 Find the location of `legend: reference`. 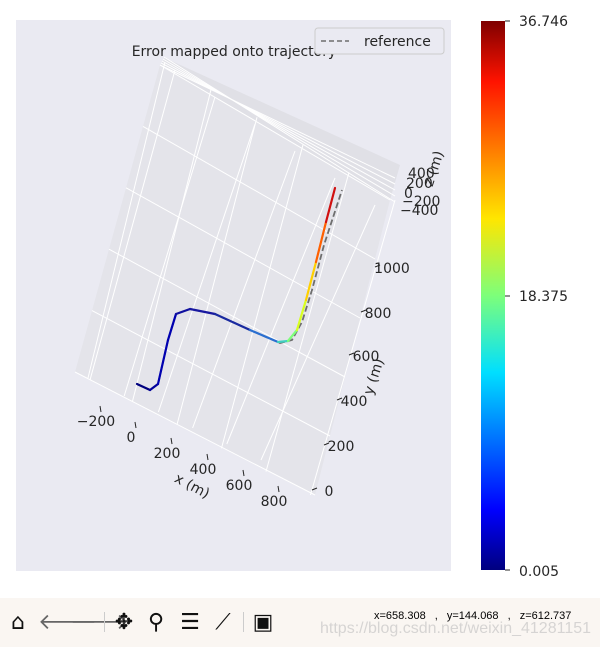

legend: reference is located at coordinates (379, 41).